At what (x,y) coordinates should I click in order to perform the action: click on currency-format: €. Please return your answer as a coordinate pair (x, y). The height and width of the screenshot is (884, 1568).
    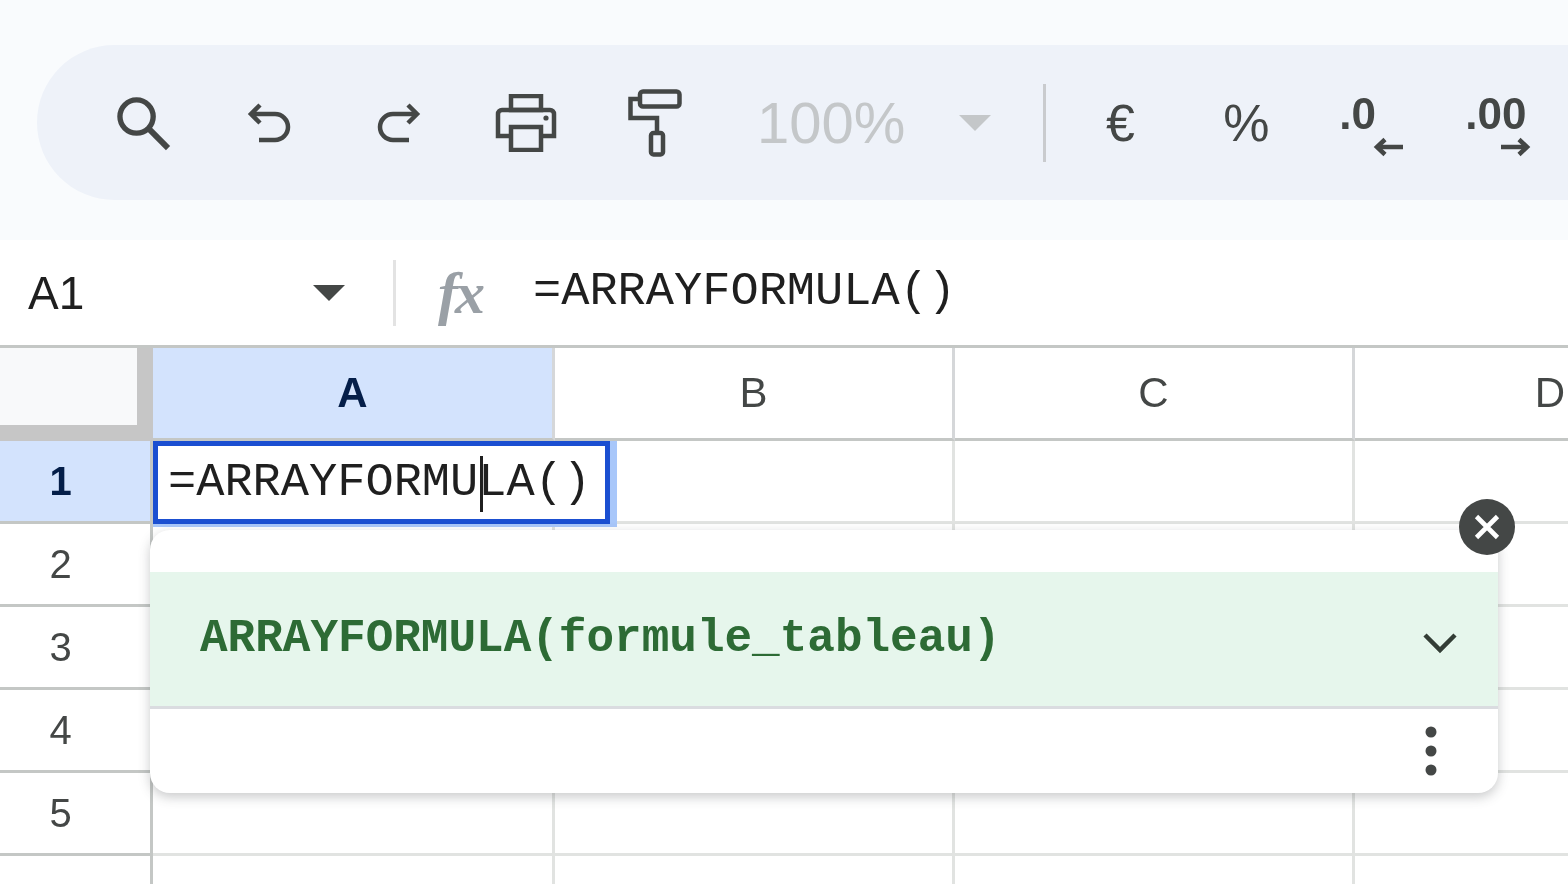
    Looking at the image, I should click on (1120, 122).